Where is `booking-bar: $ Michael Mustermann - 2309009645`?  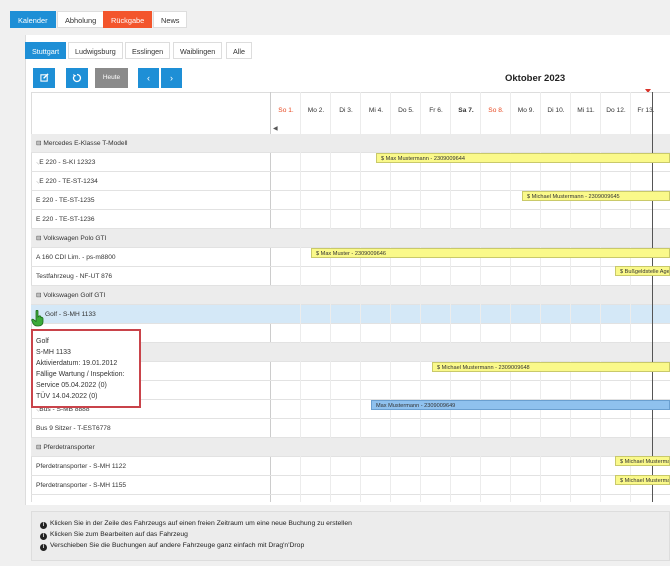
booking-bar: $ Michael Mustermann - 2309009645 is located at coordinates (596, 196).